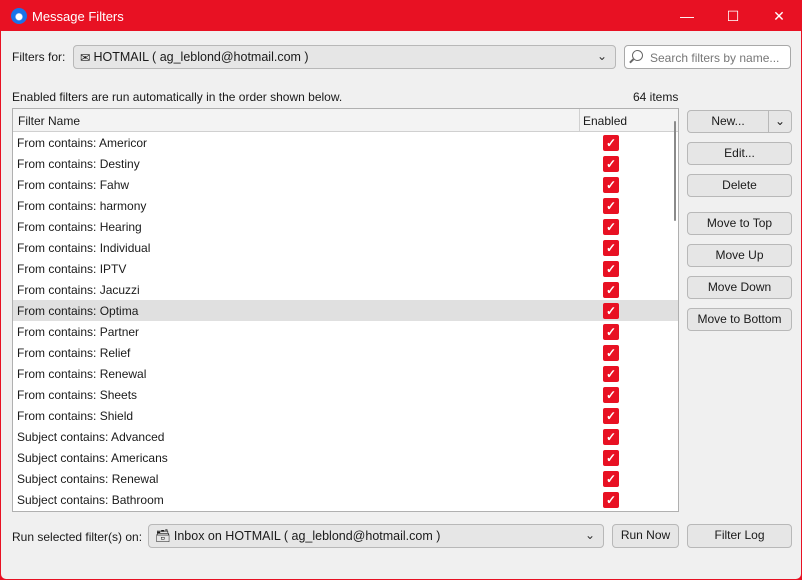 The image size is (802, 580). What do you see at coordinates (345, 436) in the screenshot?
I see `filter-row: Subject contains: Advanced ✓` at bounding box center [345, 436].